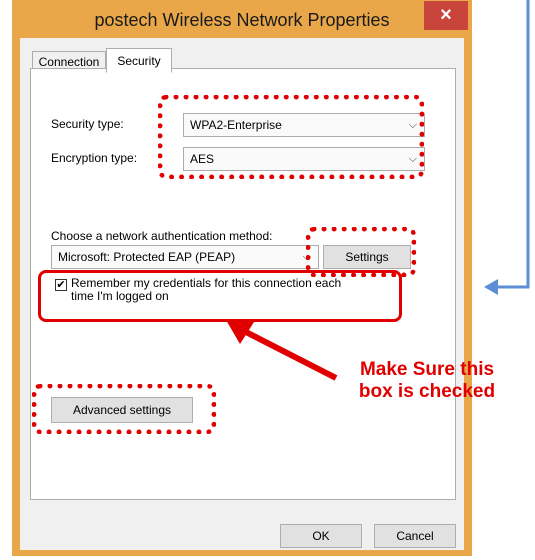 The height and width of the screenshot is (560, 535). I want to click on annotation-line-1: Make Sure this, so click(427, 369).